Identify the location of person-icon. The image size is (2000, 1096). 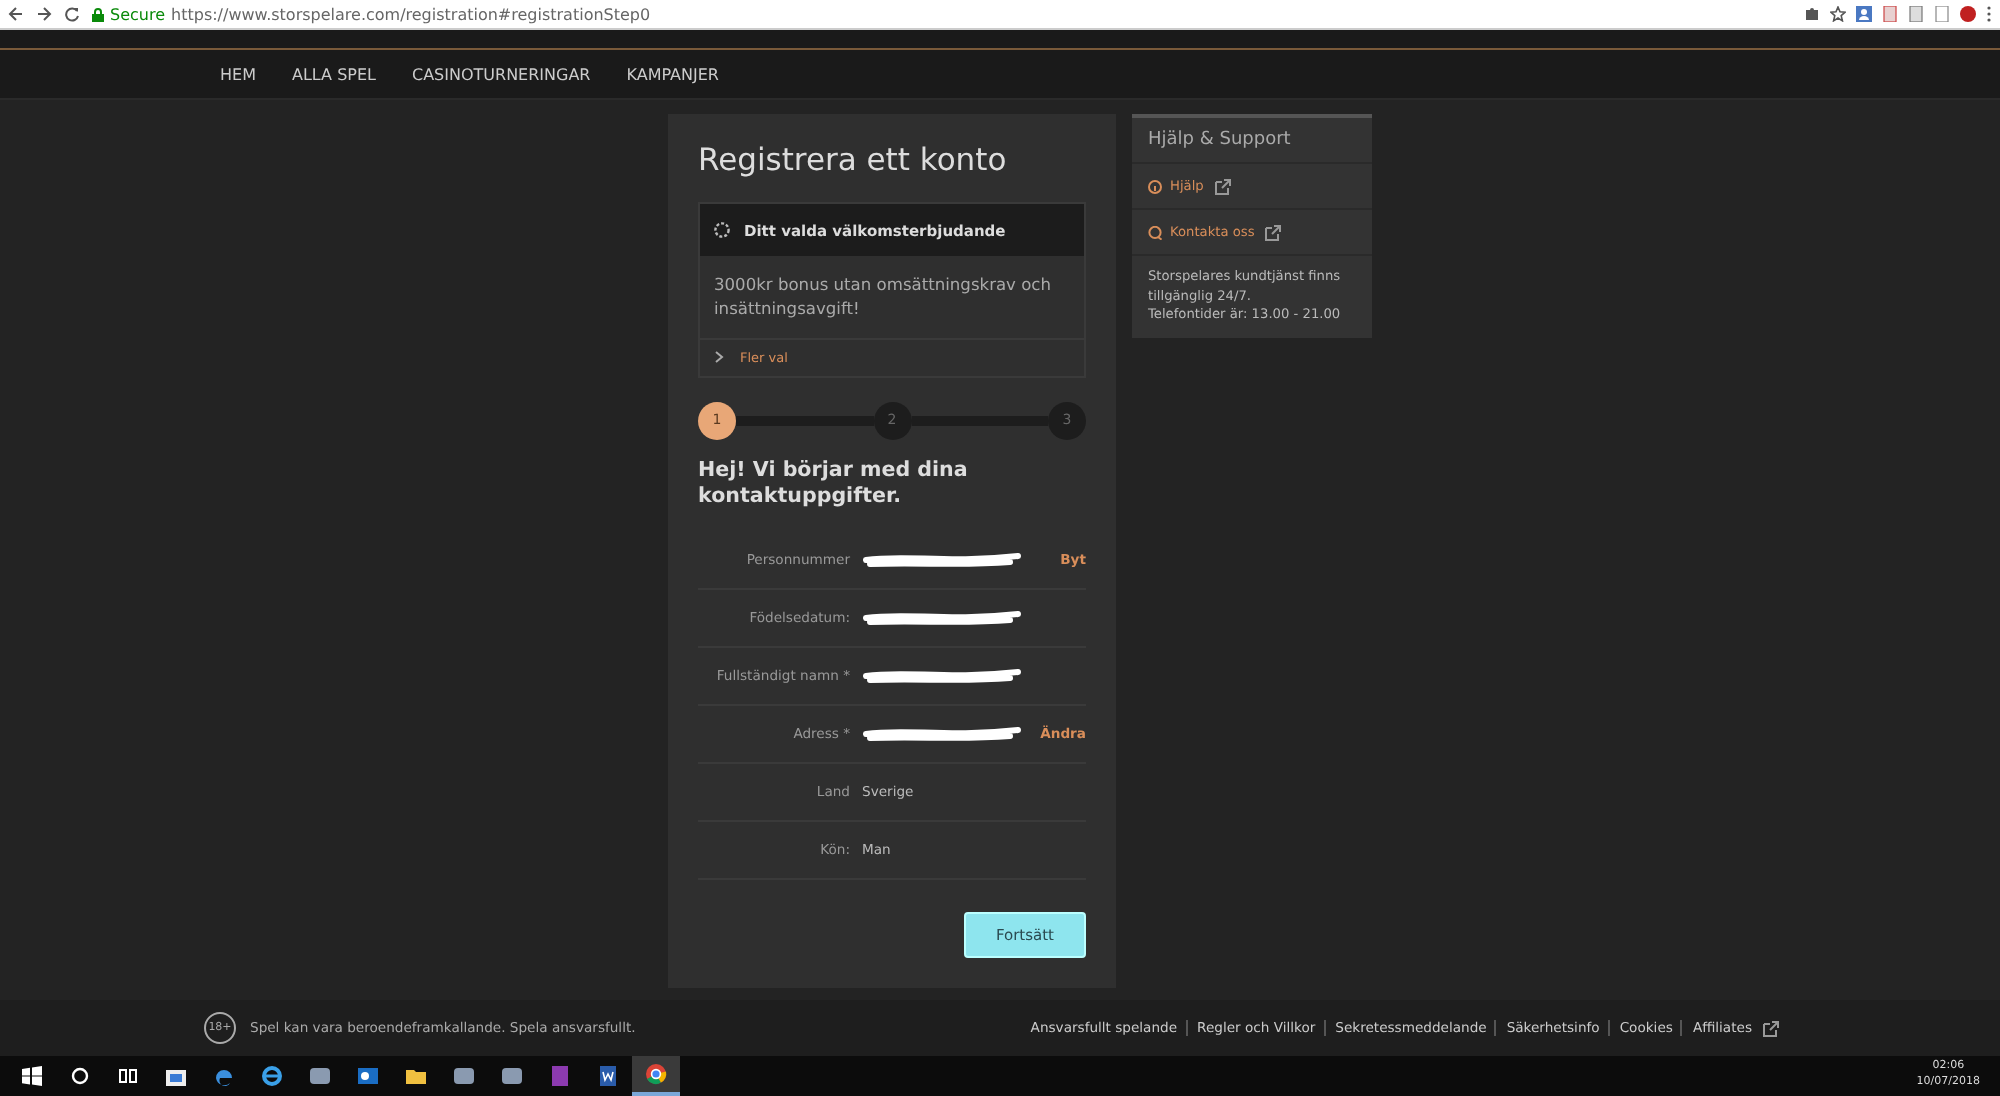
(1864, 14).